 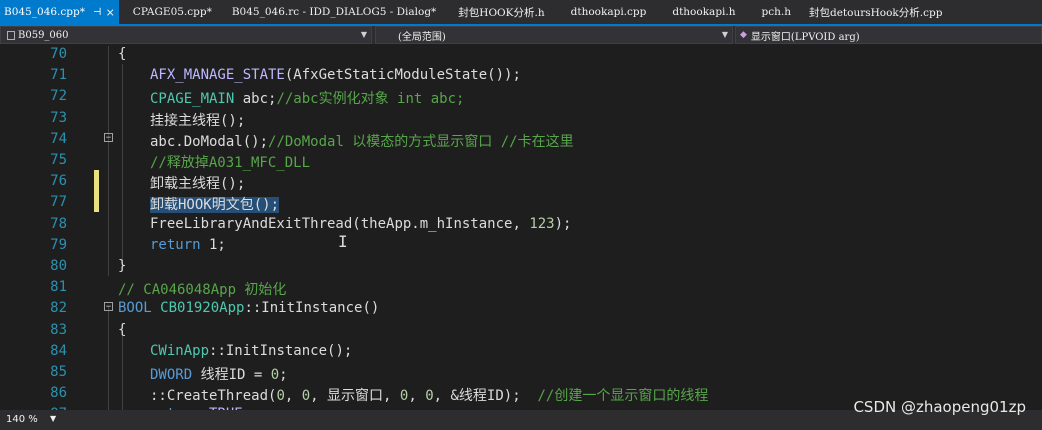 I want to click on code-token: AFX_MANAGE_STATE, so click(x=217, y=75).